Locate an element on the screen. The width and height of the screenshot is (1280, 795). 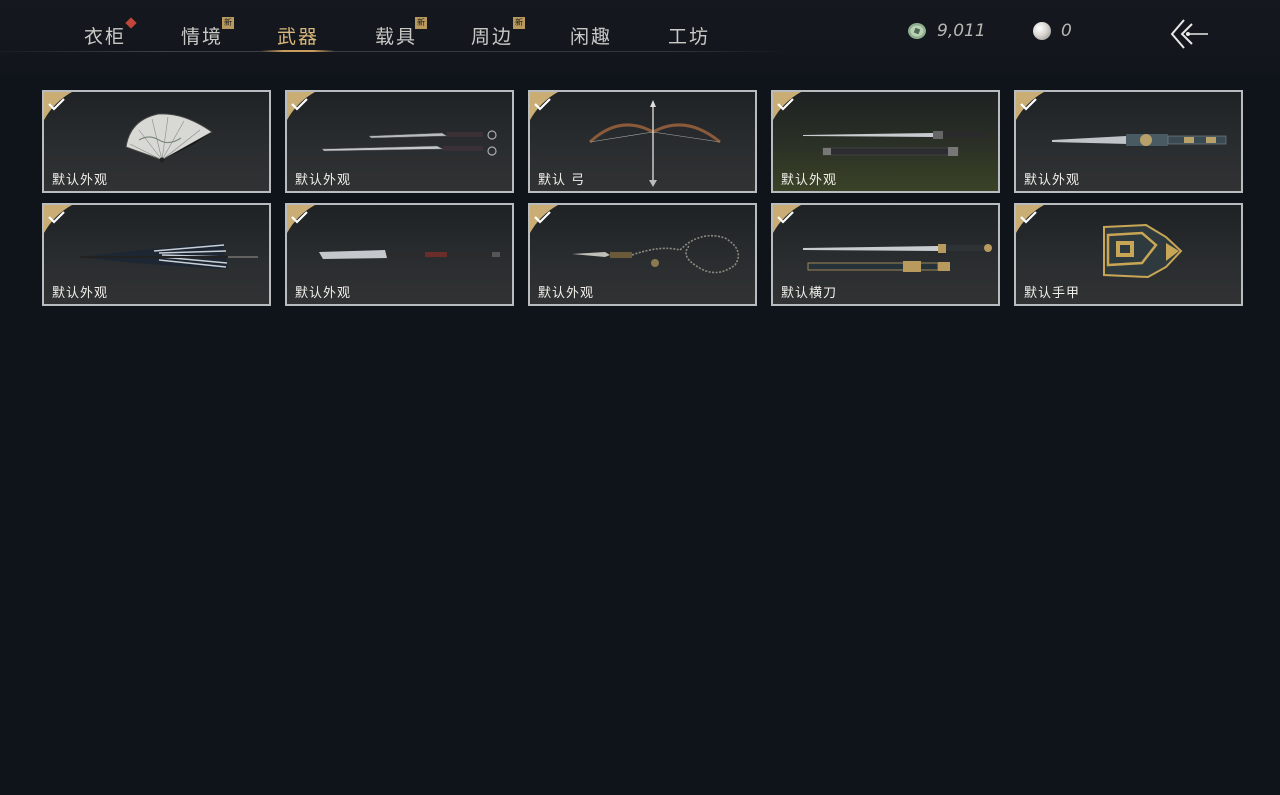
jade-coin-amount: 9,011 is located at coordinates (961, 31).